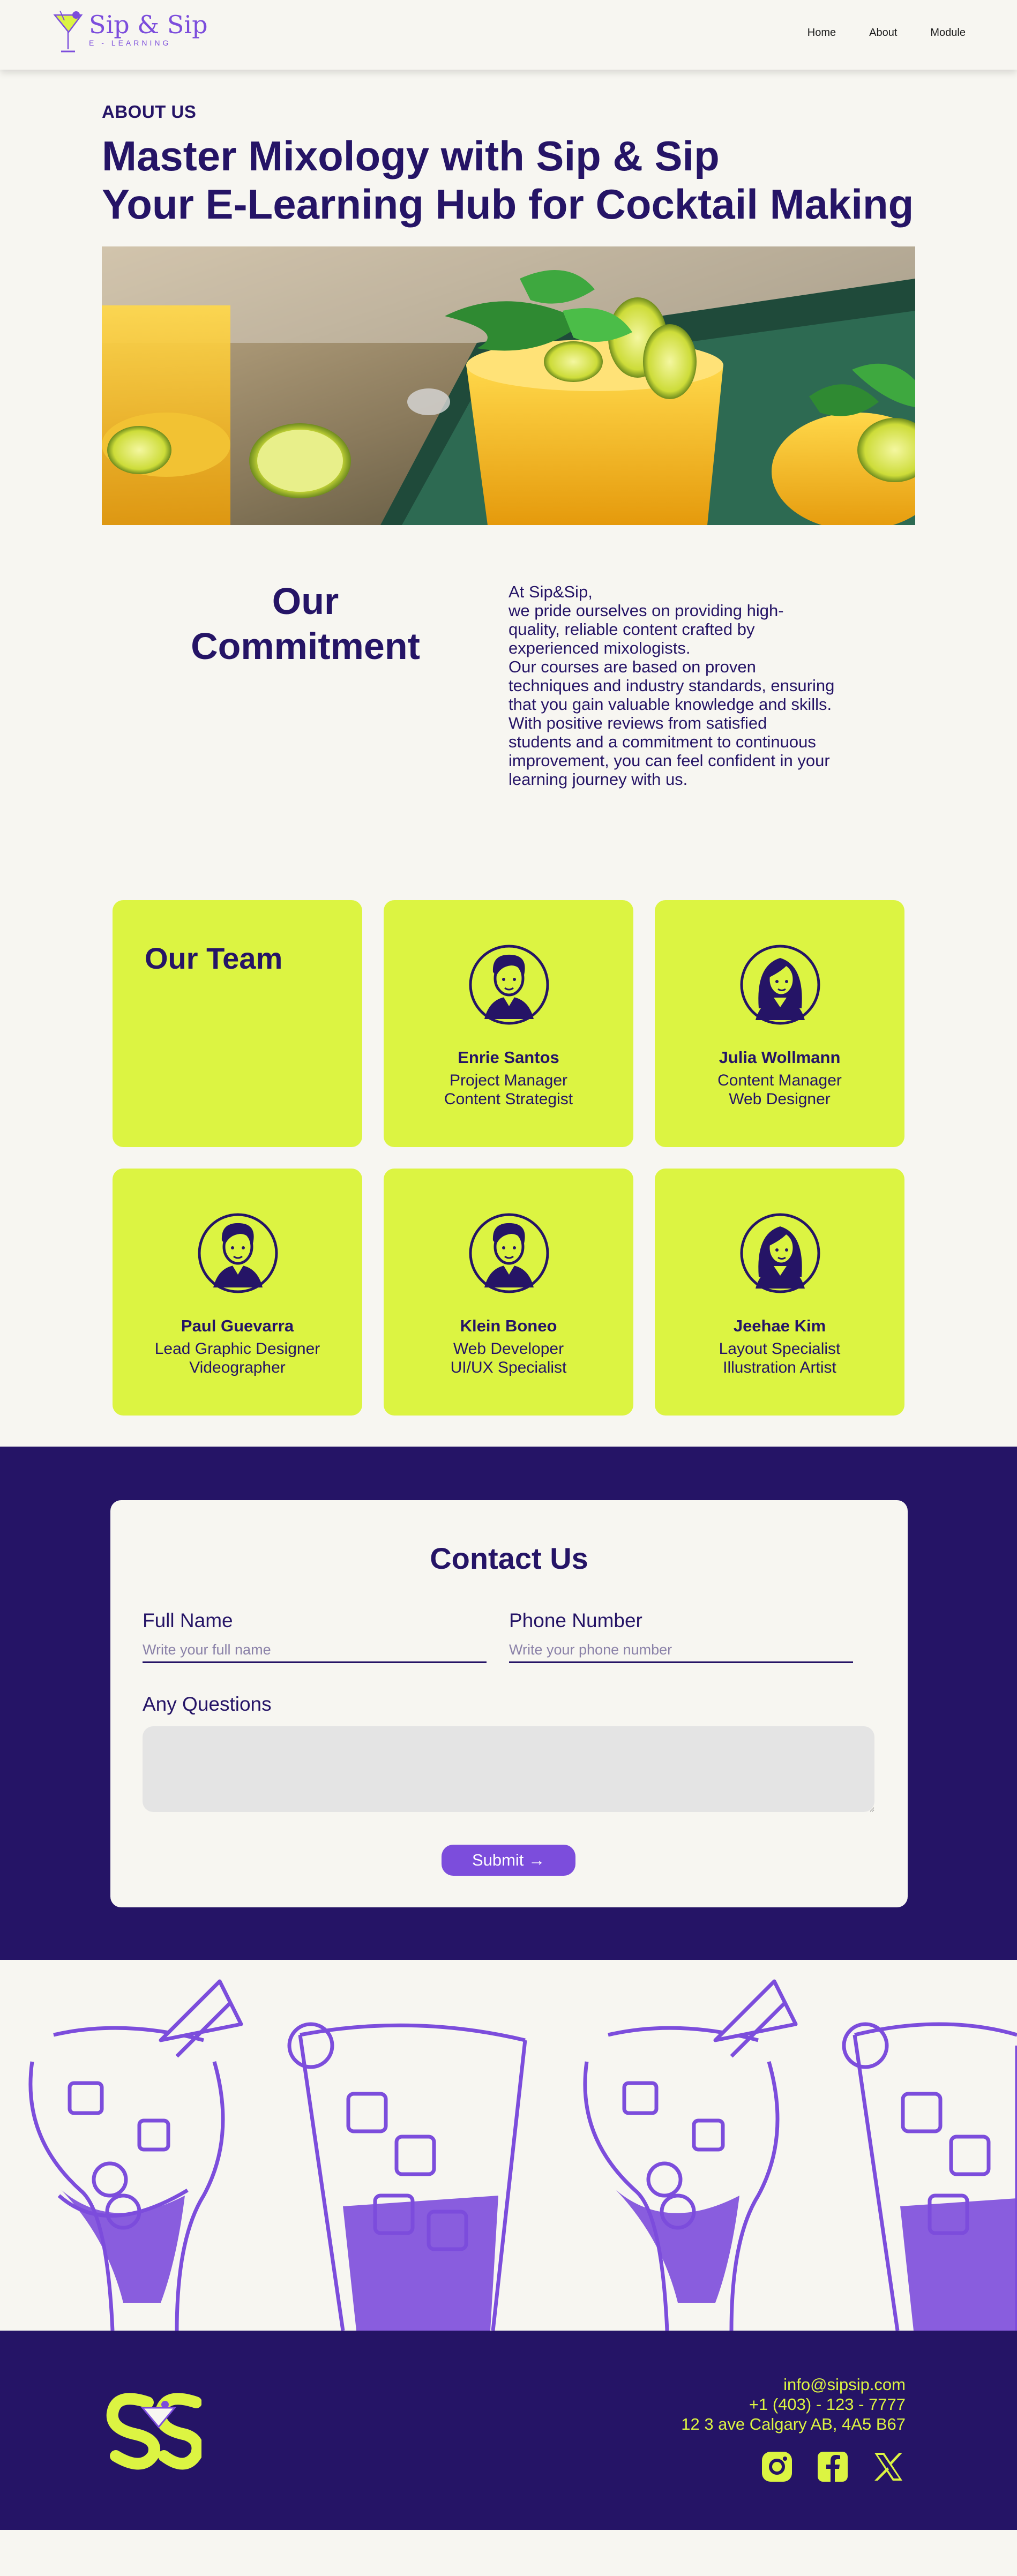  I want to click on martini-glass-icon, so click(68, 32).